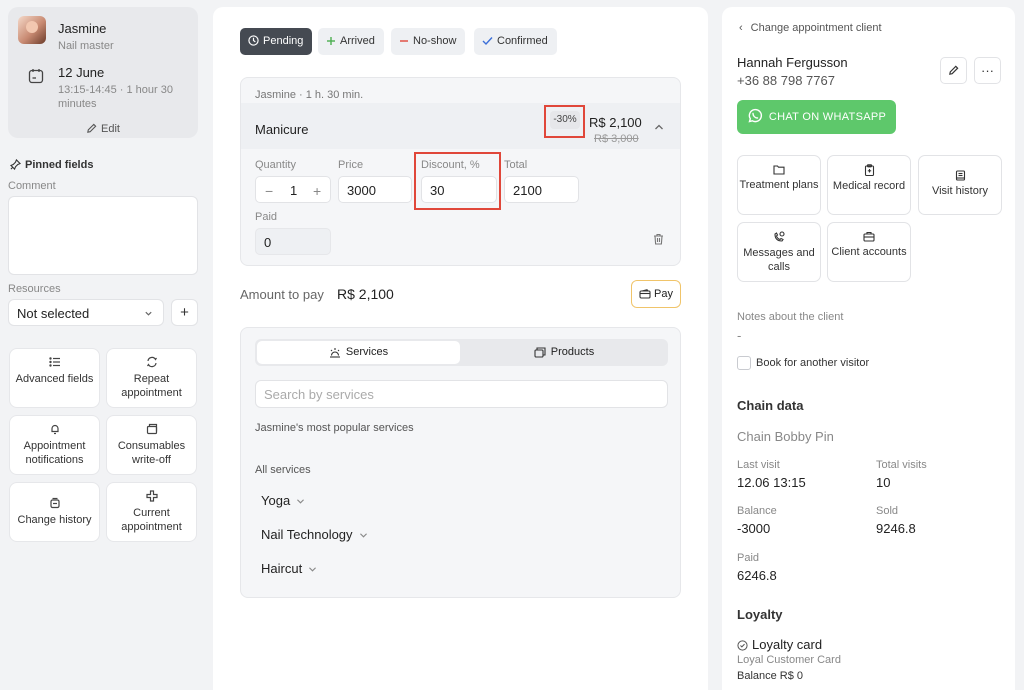  What do you see at coordinates (779, 185) in the screenshot?
I see `treatment-plans-tile: Treatment plans` at bounding box center [779, 185].